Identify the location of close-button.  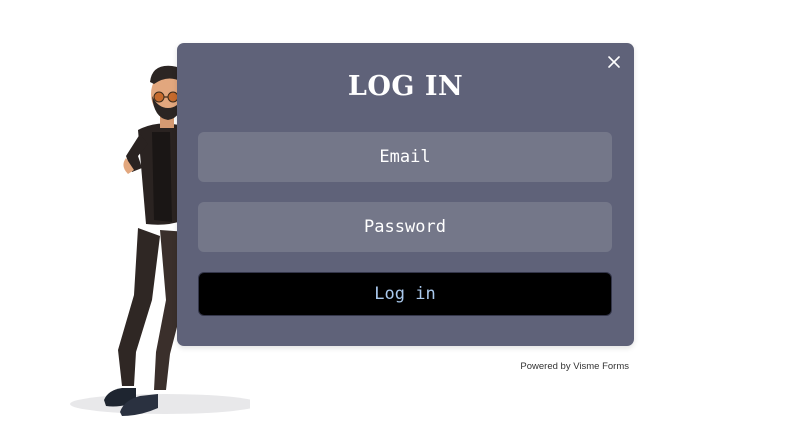
(614, 62).